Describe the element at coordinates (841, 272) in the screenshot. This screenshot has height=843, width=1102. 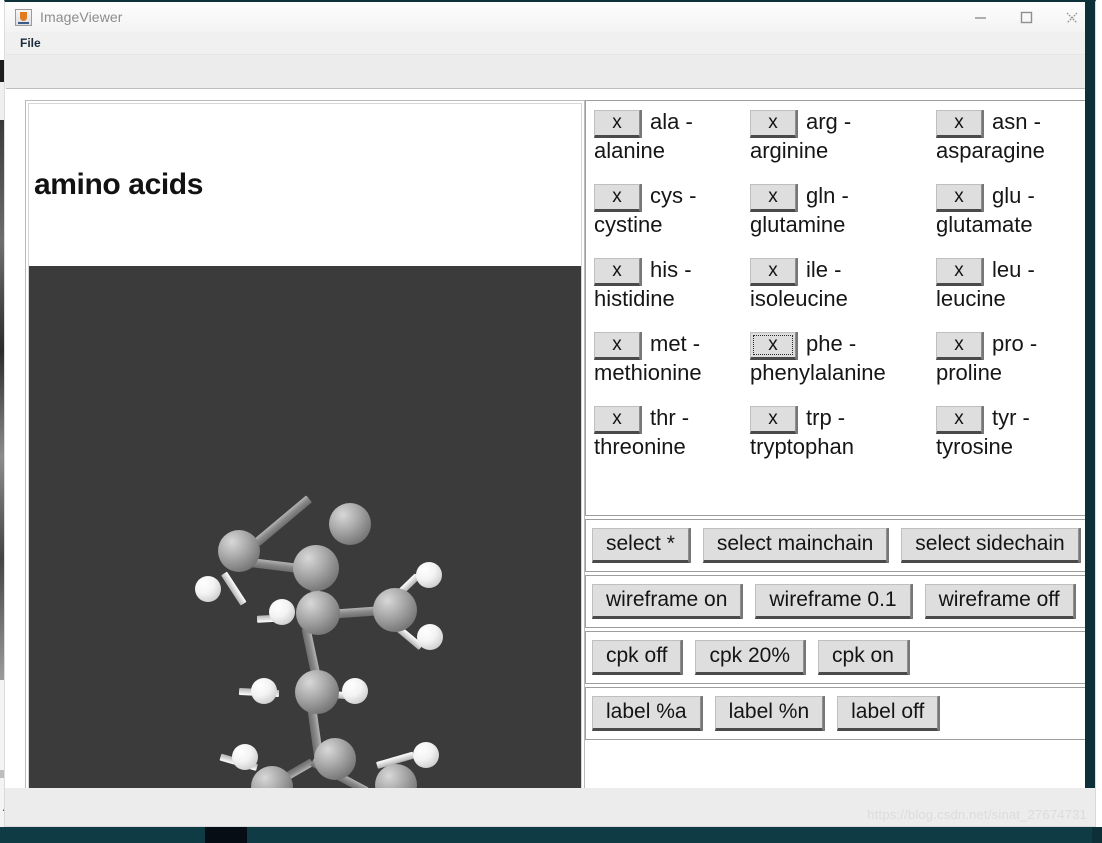
I see `amino-acid-line: x ile -` at that location.